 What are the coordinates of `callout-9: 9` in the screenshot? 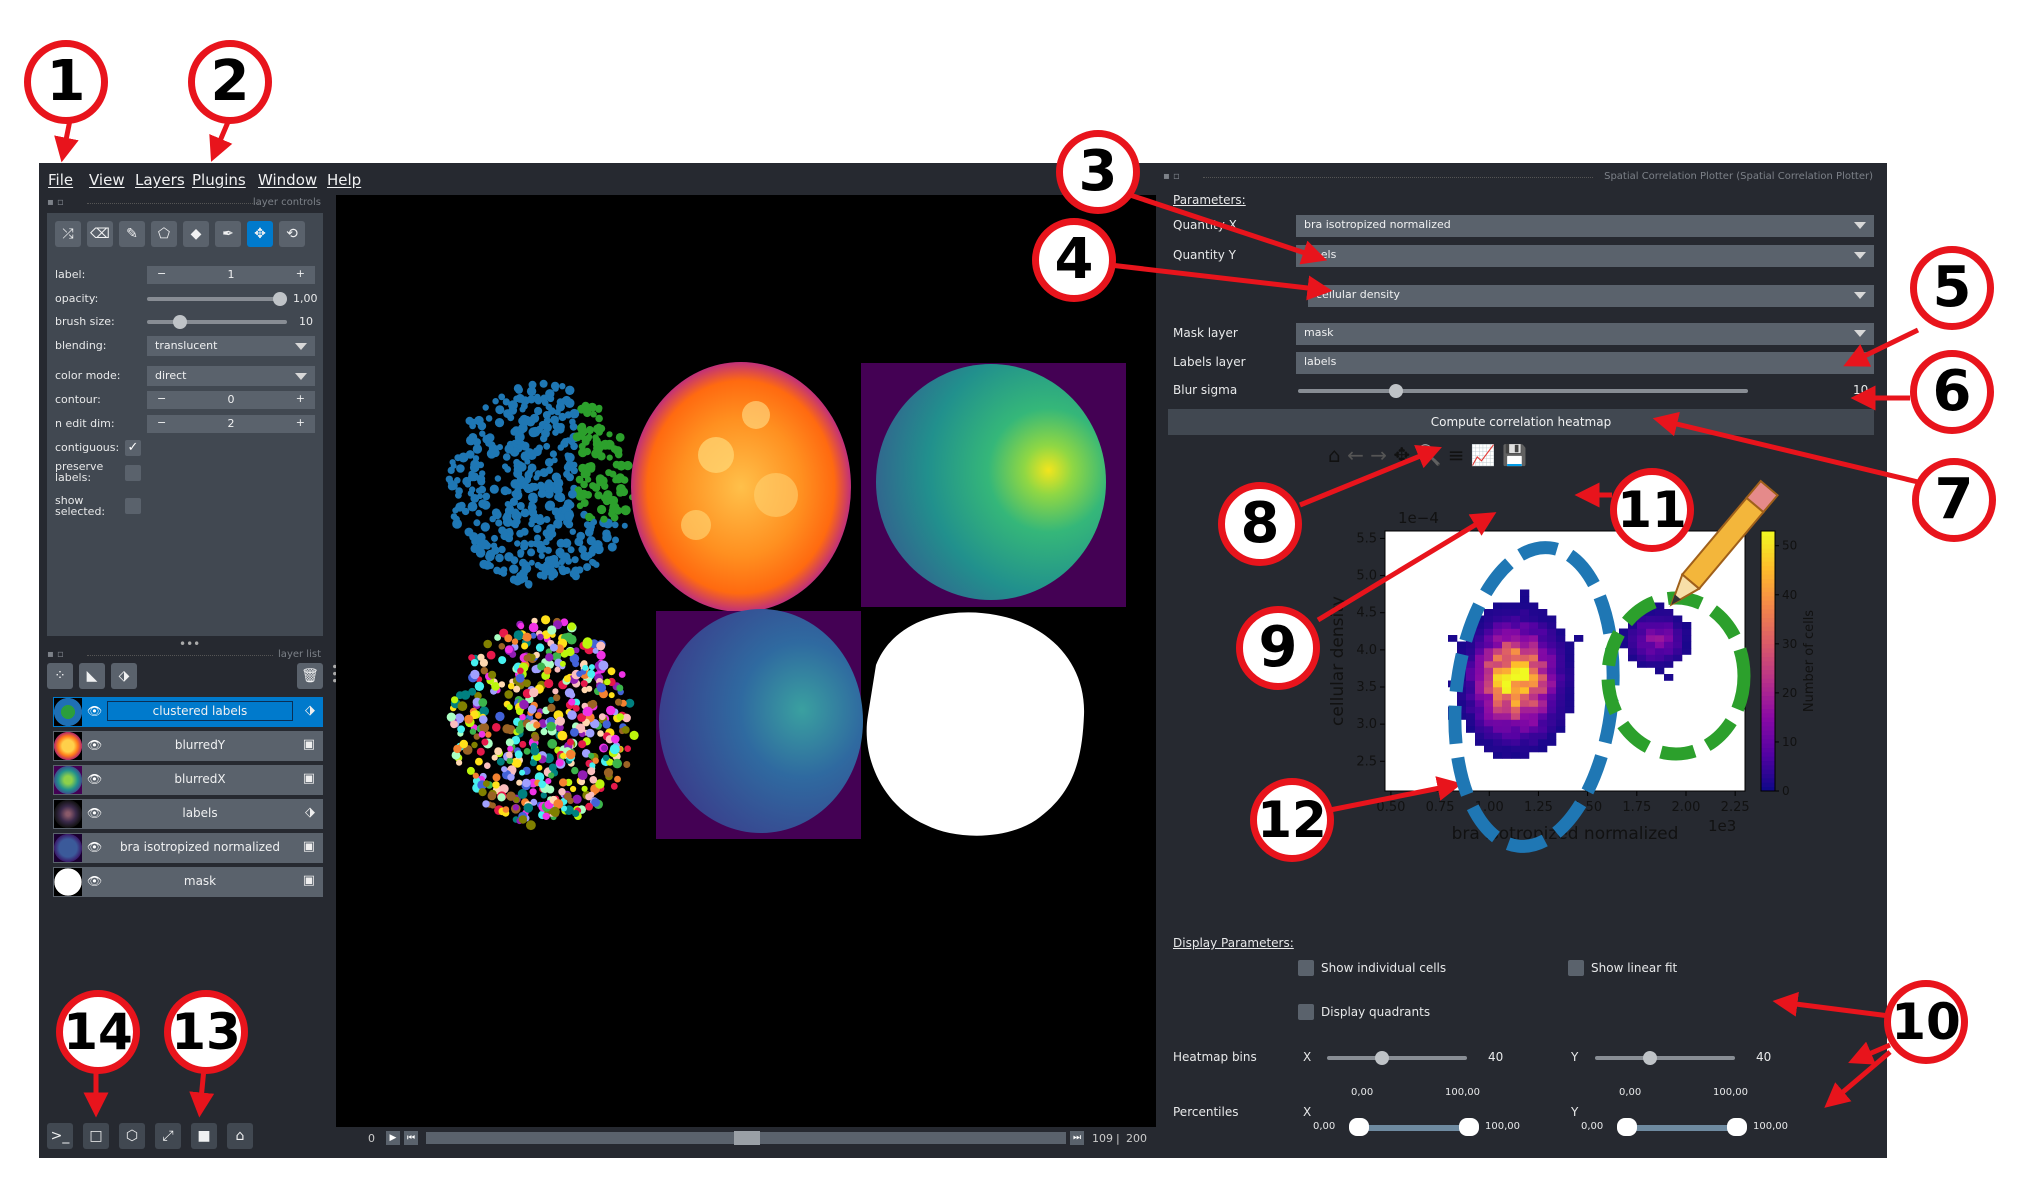 It's located at (1278, 648).